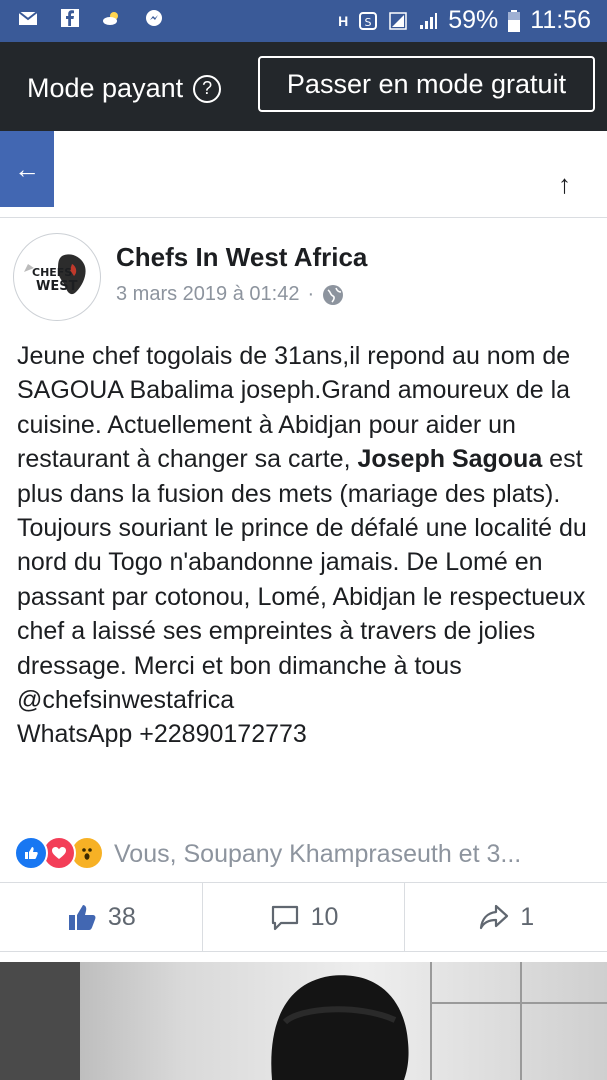 This screenshot has height=1080, width=607. Describe the element at coordinates (101, 917) in the screenshot. I see `like-button: 38` at that location.